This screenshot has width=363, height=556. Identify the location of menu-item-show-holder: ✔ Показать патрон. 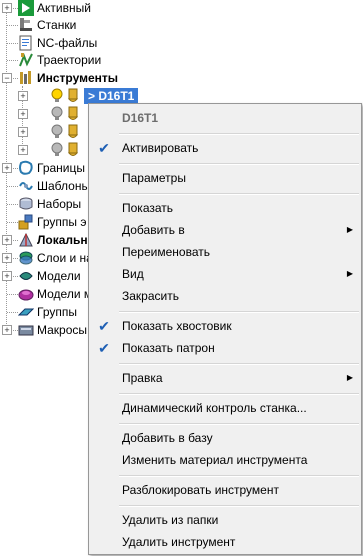
(225, 348).